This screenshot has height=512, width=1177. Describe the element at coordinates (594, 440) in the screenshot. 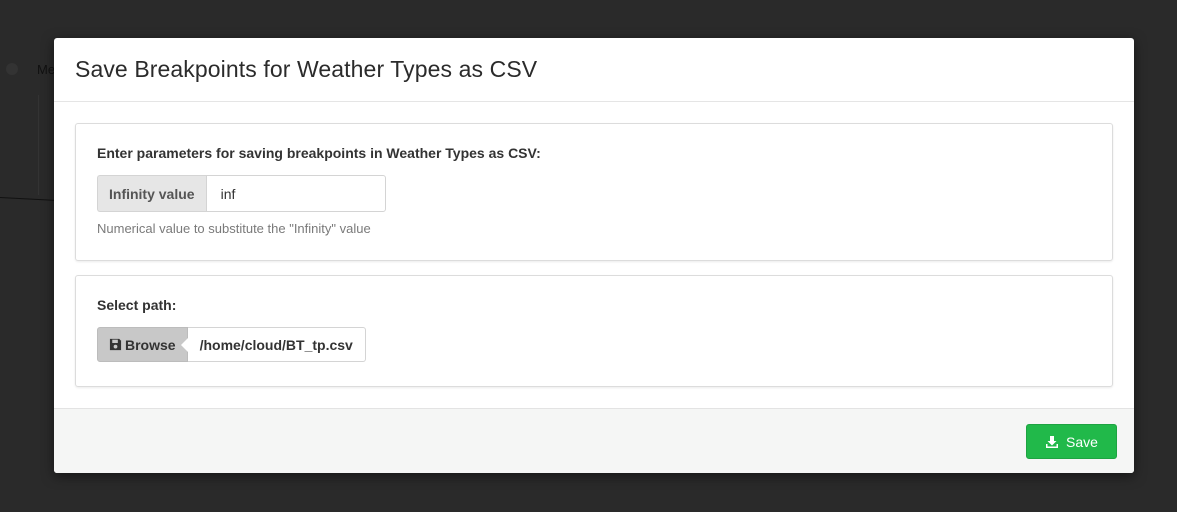

I see `modal-footer: Save` at that location.